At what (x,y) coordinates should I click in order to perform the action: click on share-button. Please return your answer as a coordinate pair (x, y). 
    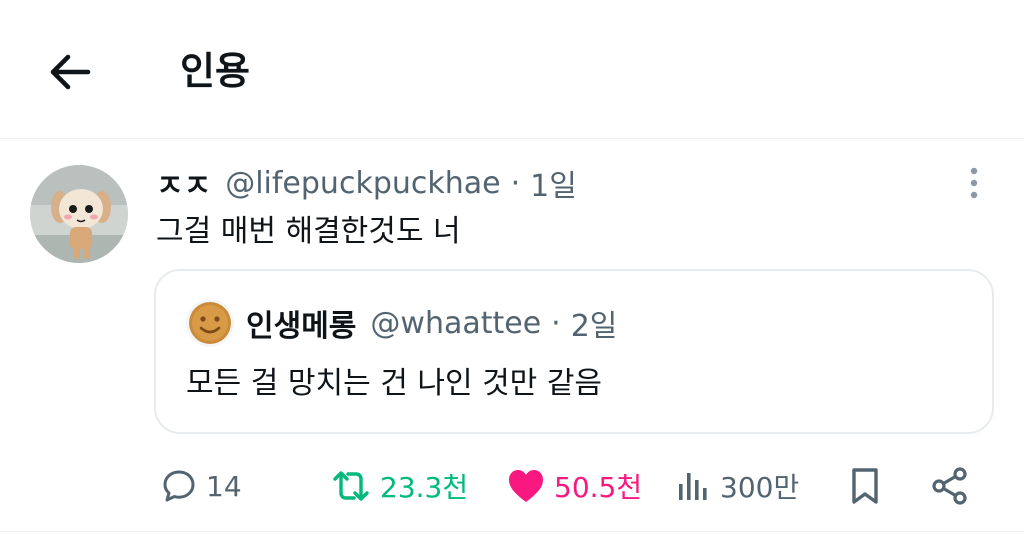
    Looking at the image, I should click on (950, 486).